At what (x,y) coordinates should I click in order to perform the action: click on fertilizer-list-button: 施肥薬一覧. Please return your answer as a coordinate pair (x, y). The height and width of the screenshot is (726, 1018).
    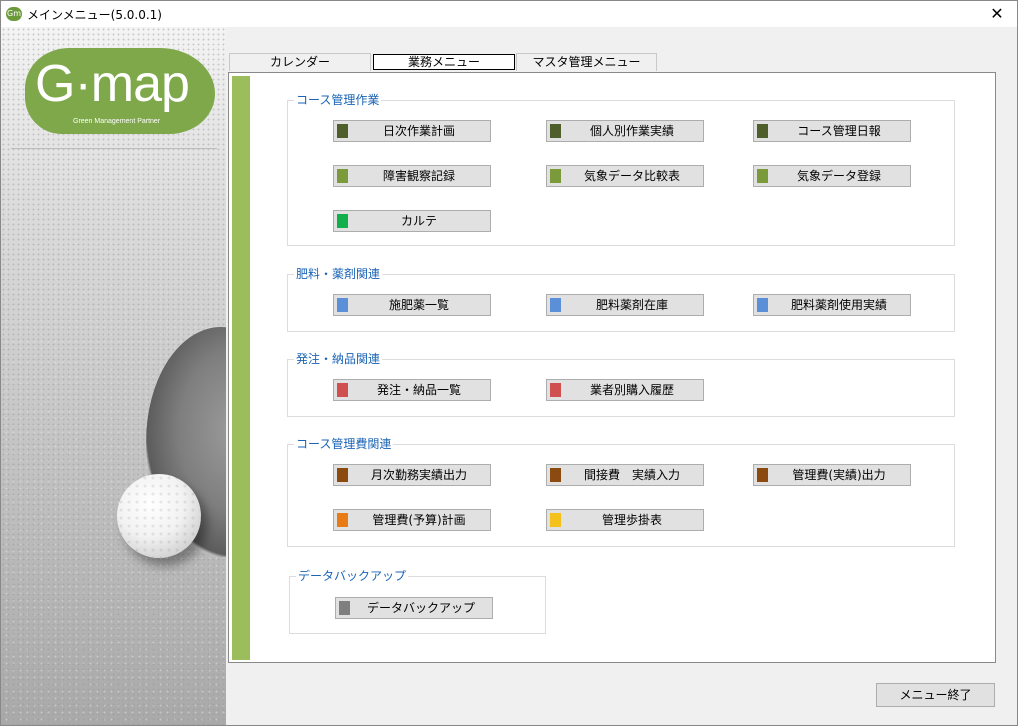
    Looking at the image, I should click on (412, 305).